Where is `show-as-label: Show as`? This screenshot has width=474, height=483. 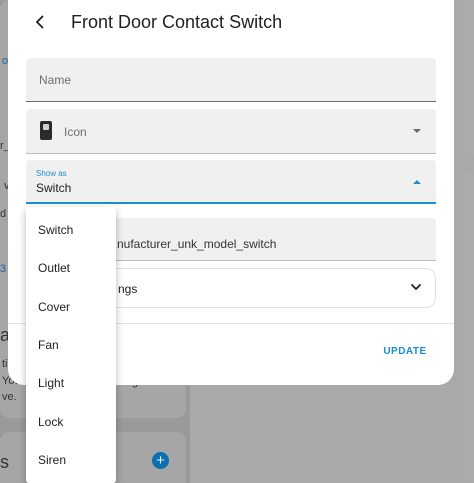 show-as-label: Show as is located at coordinates (51, 173).